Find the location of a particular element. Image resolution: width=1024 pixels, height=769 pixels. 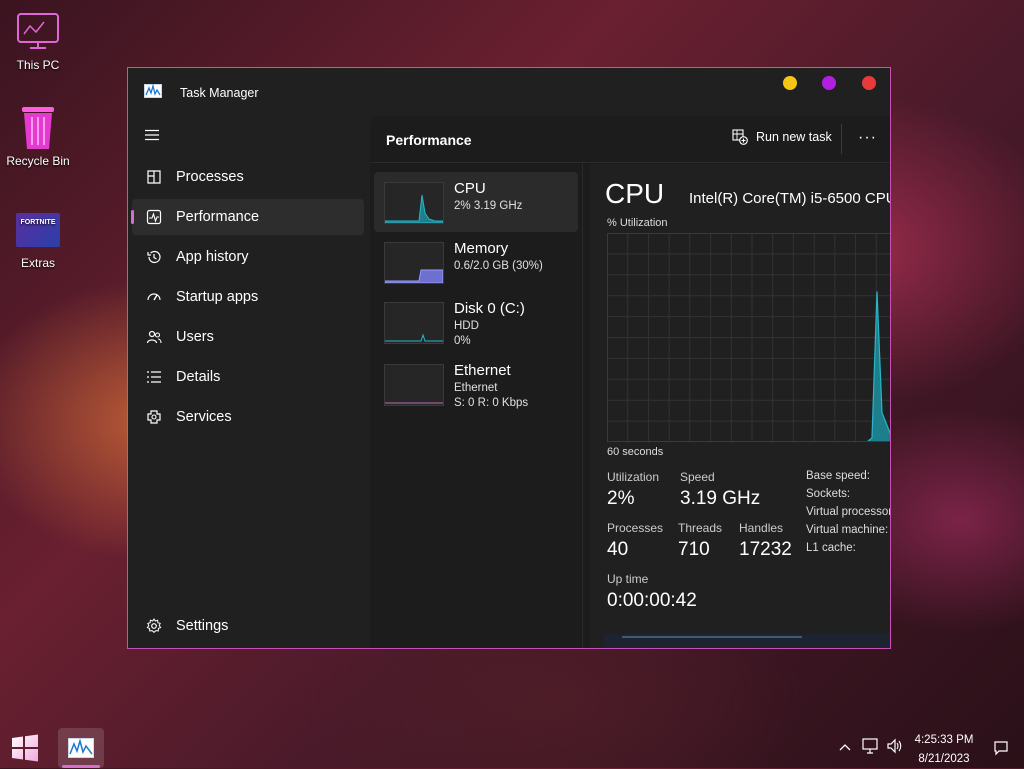

desktop-icon-label: Recycle Bin is located at coordinates (38, 161).